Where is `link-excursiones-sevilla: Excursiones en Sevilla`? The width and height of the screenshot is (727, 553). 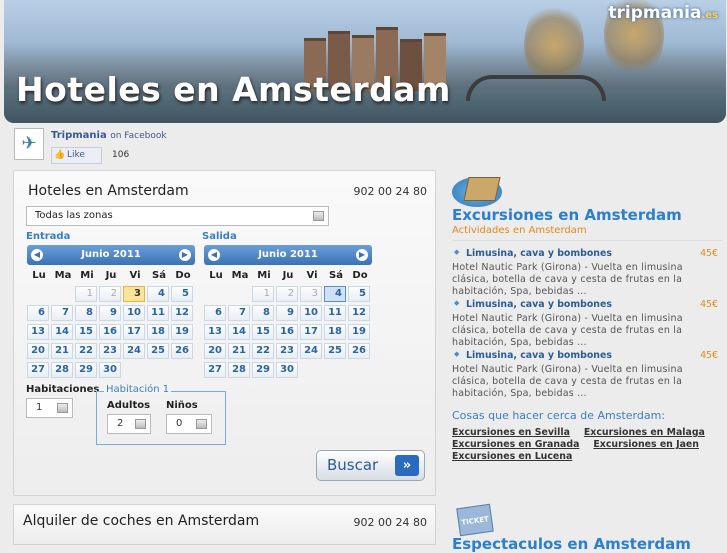
link-excursiones-sevilla: Excursiones en Sevilla is located at coordinates (511, 432).